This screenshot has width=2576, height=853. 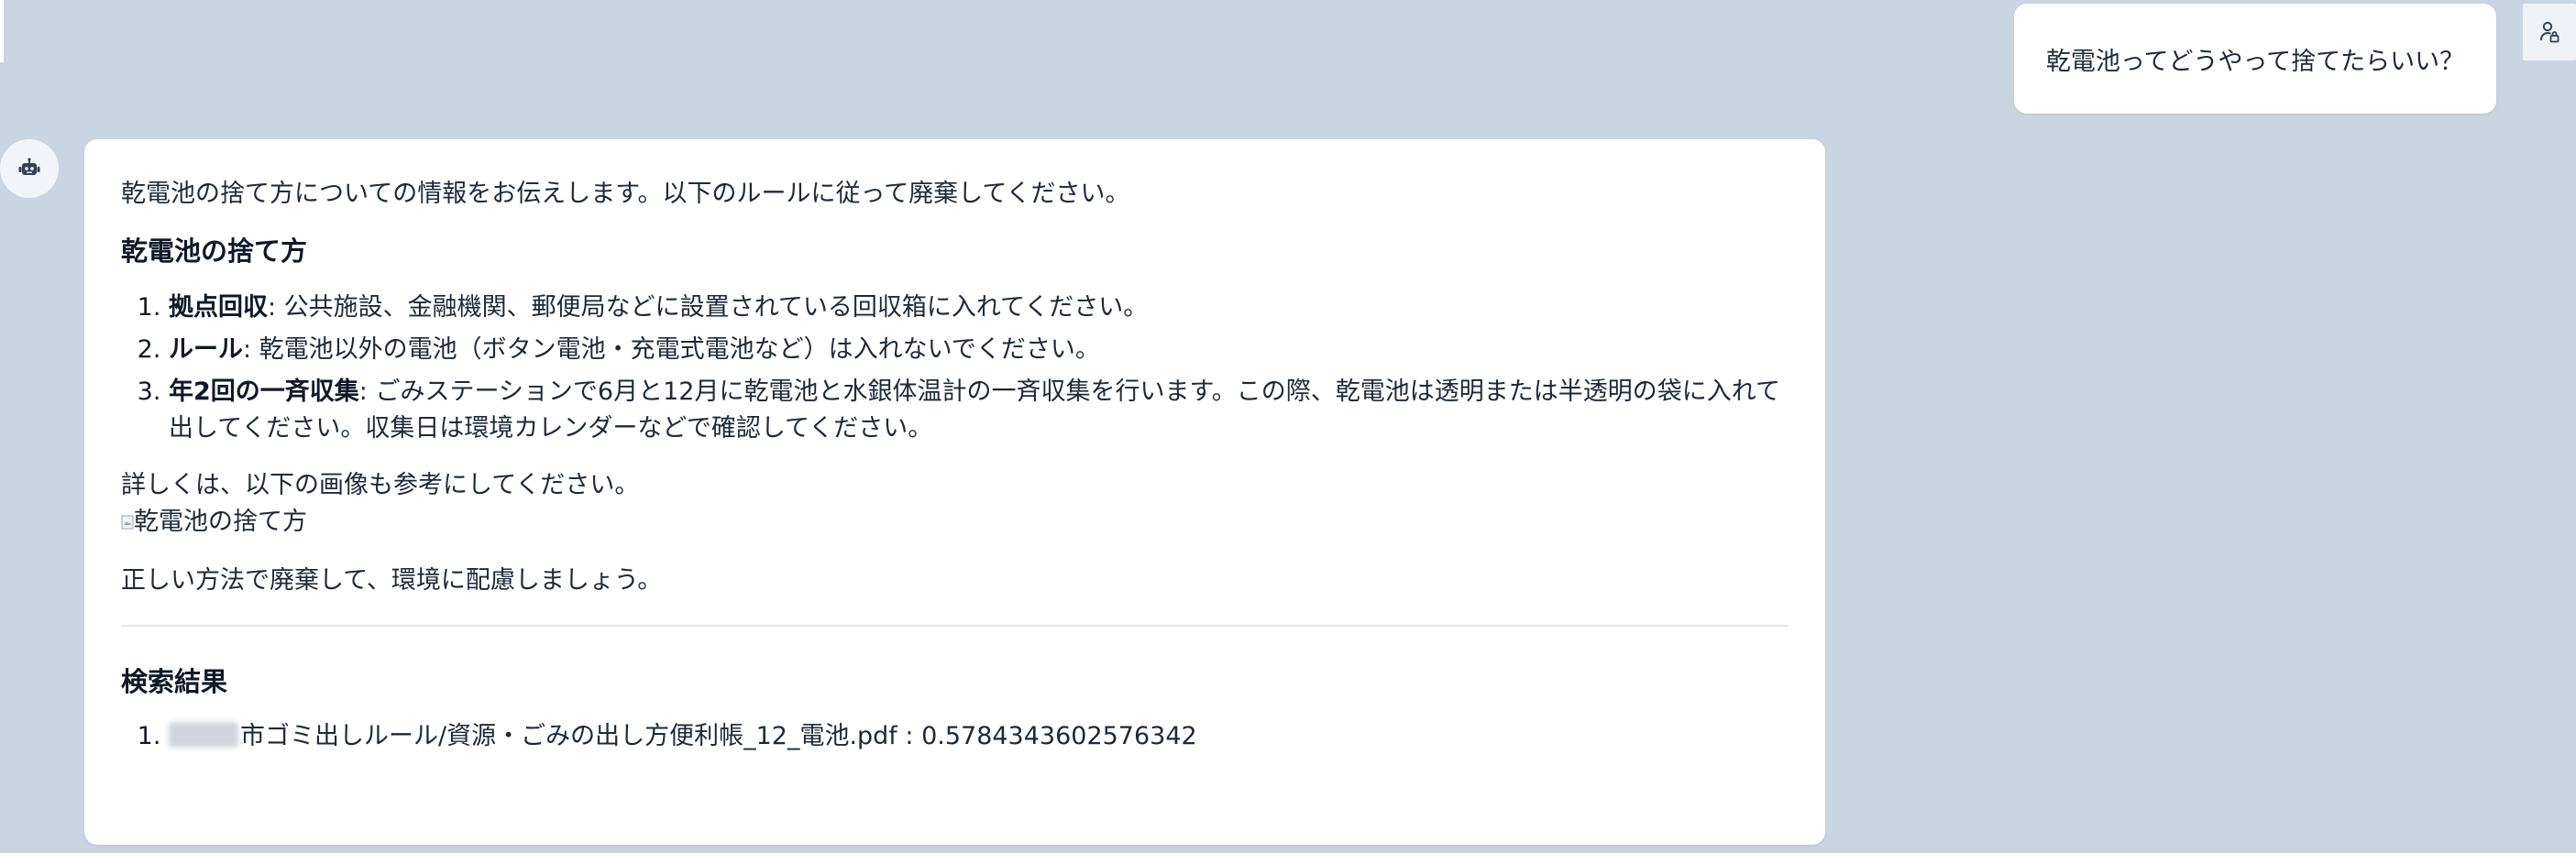 What do you see at coordinates (380, 485) in the screenshot?
I see `details-text: 詳しくは、以下の画像も参考にしてください。` at bounding box center [380, 485].